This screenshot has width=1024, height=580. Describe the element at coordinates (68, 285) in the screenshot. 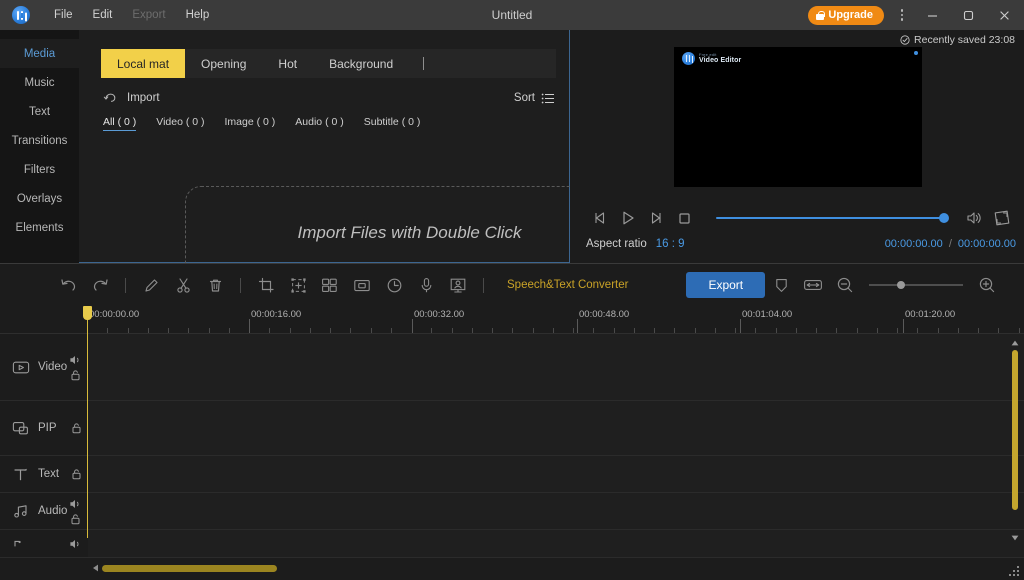

I see `undo-icon` at that location.